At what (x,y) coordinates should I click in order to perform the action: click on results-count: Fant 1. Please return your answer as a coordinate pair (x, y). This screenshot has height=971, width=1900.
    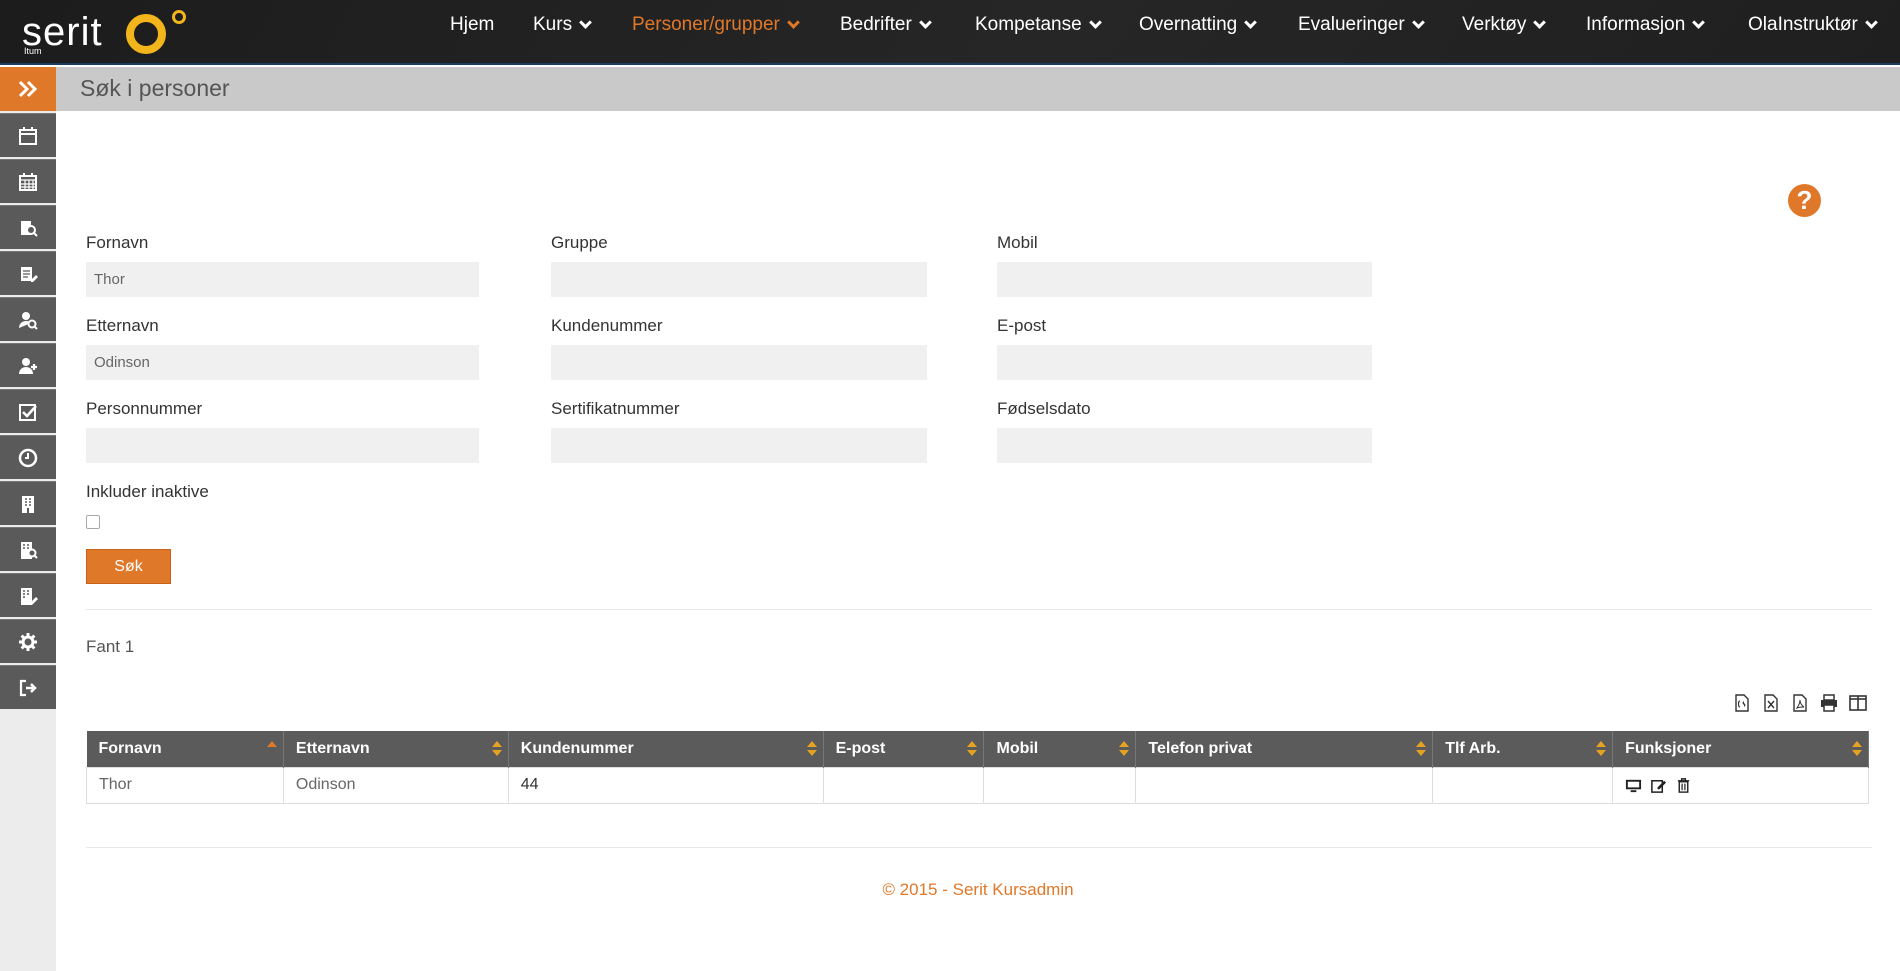
    Looking at the image, I should click on (110, 646).